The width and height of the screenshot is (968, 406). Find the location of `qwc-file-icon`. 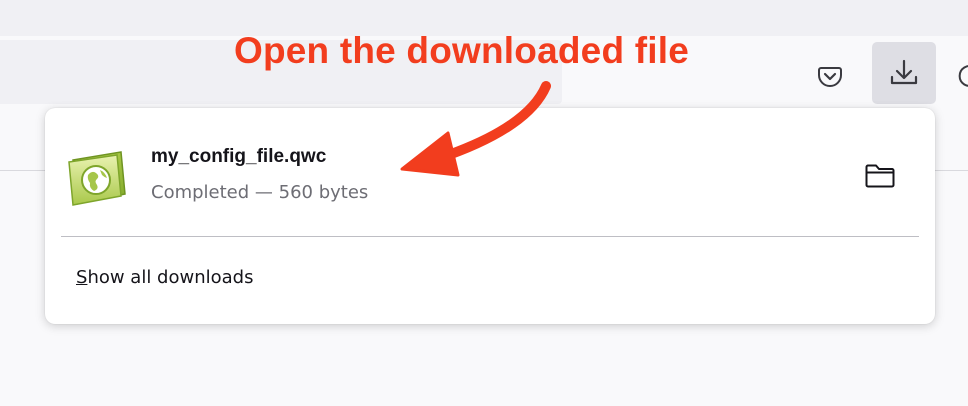

qwc-file-icon is located at coordinates (97, 178).